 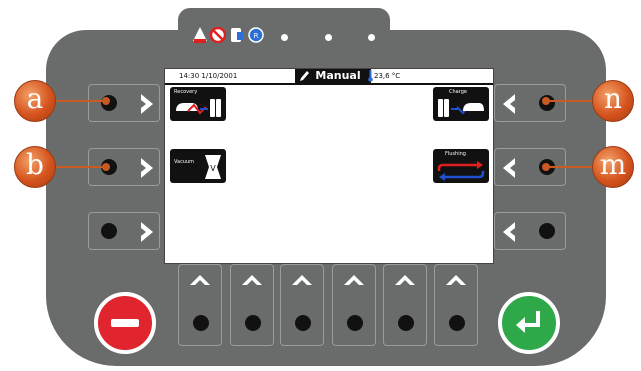 I want to click on function-recovery: Recovery, so click(x=198, y=104).